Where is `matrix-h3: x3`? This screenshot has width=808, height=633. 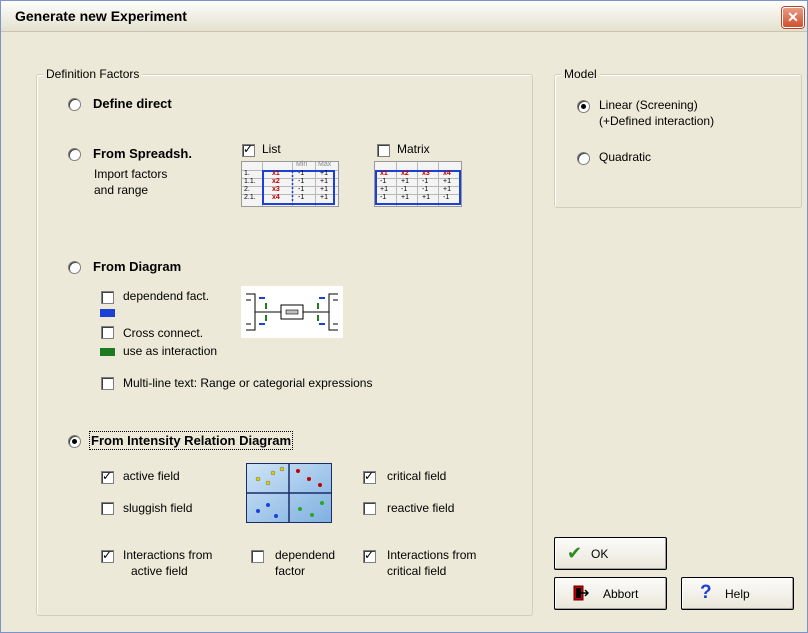
matrix-h3: x3 is located at coordinates (426, 173).